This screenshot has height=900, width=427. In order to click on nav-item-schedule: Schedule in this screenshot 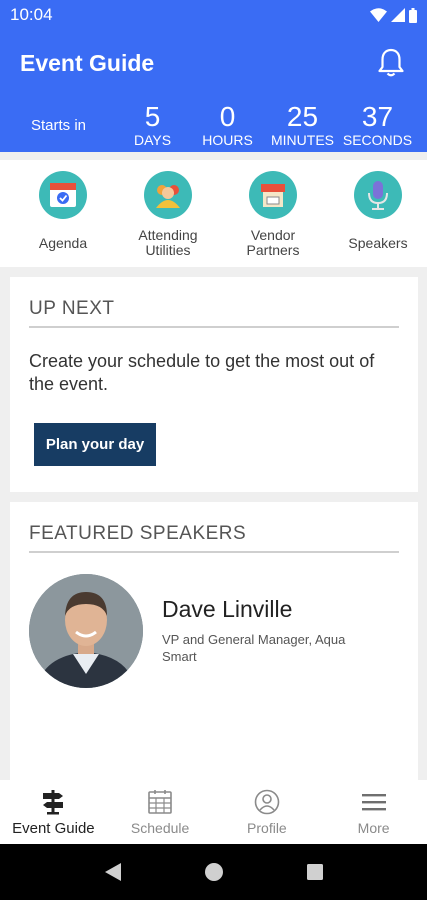, I will do `click(160, 812)`.